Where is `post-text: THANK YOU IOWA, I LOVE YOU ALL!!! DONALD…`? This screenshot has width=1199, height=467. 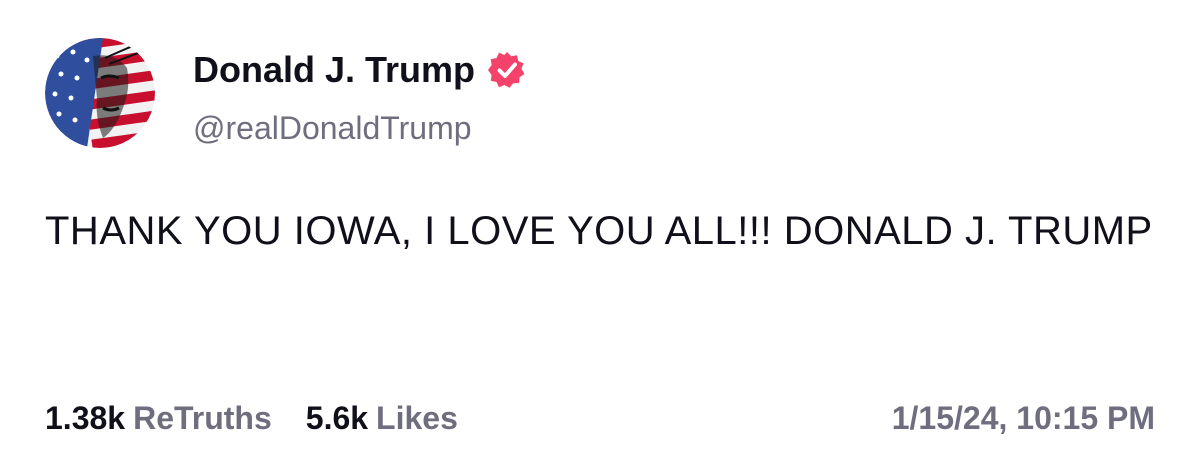 post-text: THANK YOU IOWA, I LOVE YOU ALL!!! DONALD… is located at coordinates (599, 231).